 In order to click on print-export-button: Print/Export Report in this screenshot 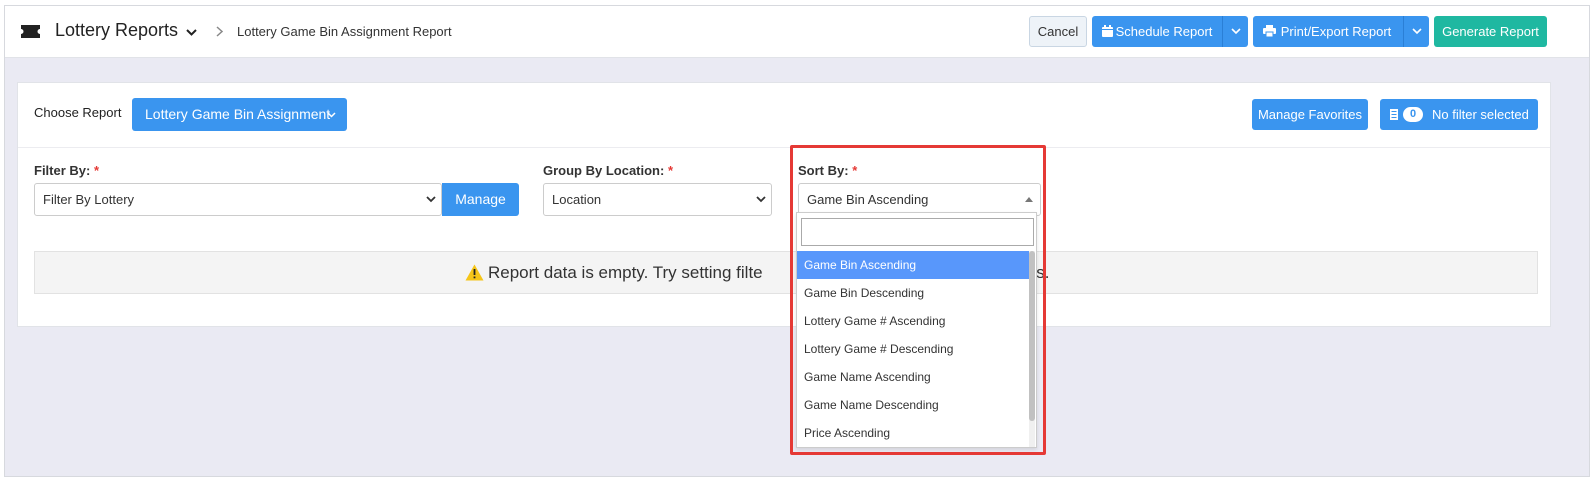, I will do `click(1328, 31)`.